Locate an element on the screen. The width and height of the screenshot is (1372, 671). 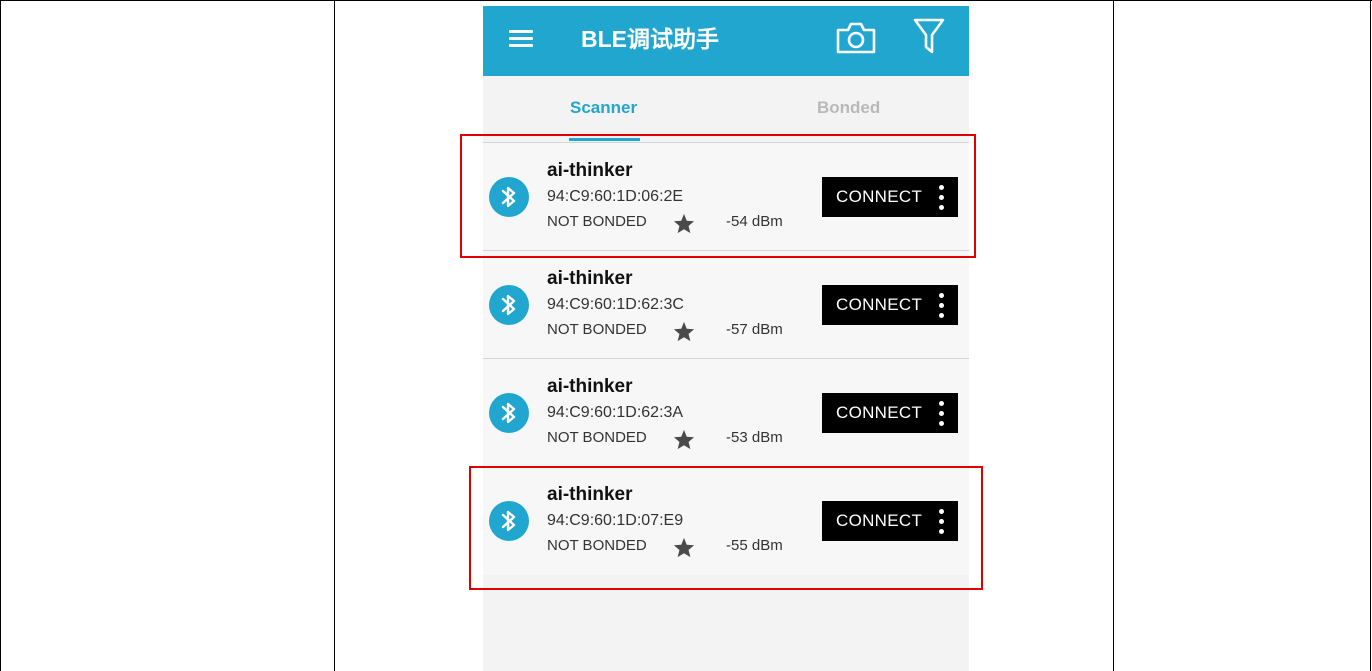
app-title: BLE调试助手 is located at coordinates (650, 39).